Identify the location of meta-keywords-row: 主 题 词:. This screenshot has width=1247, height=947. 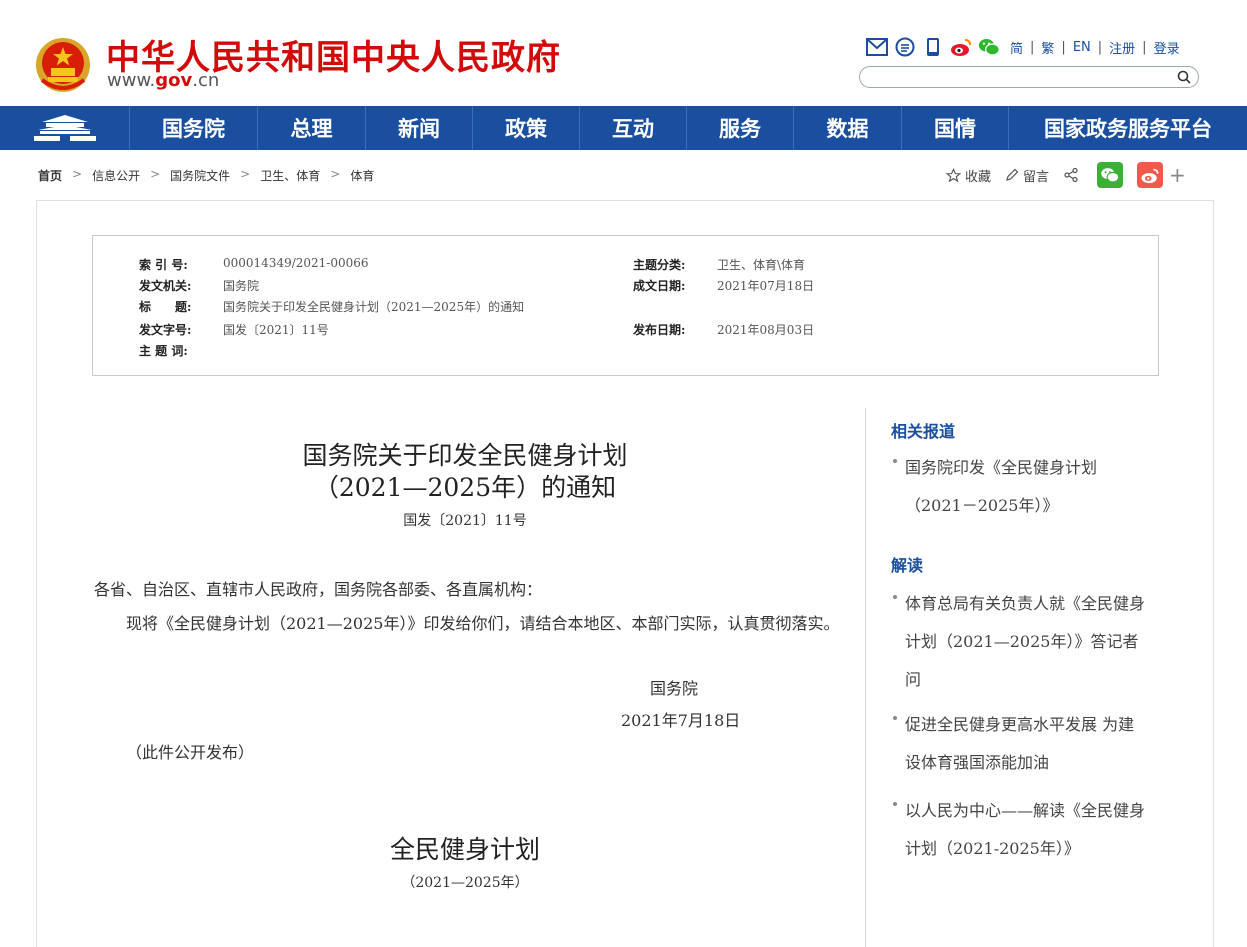
(181, 350).